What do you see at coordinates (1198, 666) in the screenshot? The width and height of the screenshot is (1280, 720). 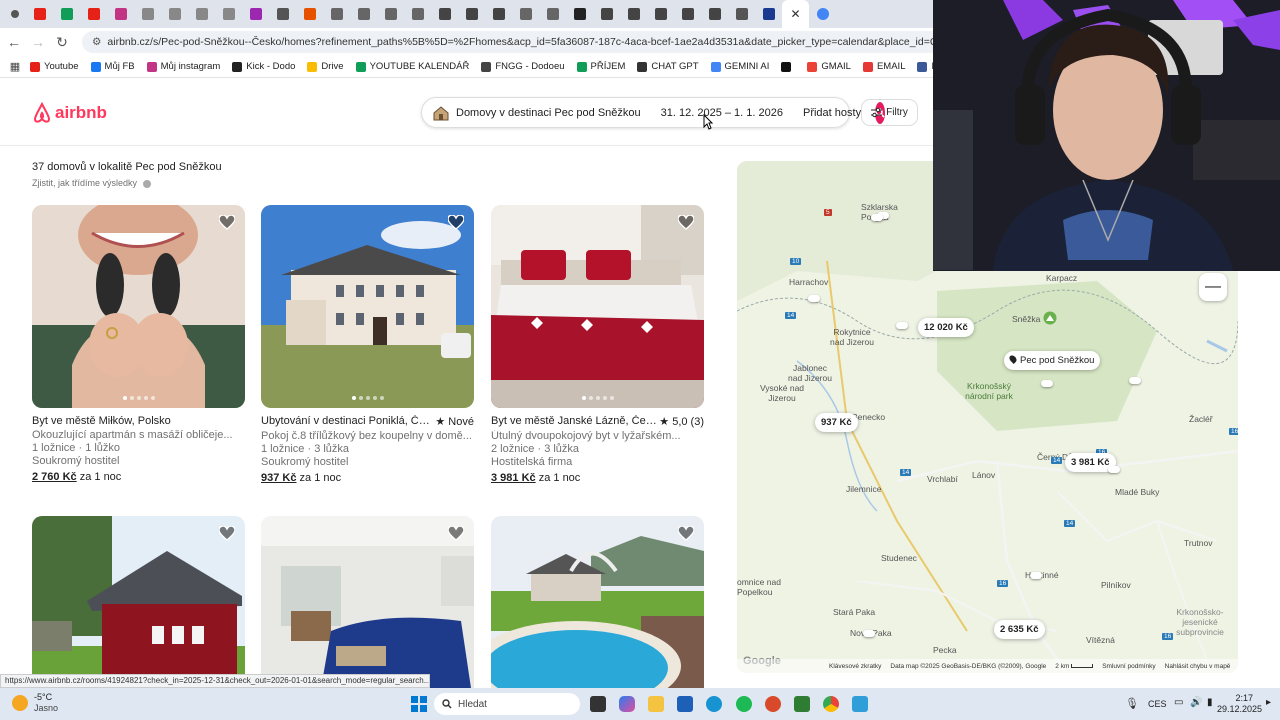 I see `map-report-link: Nahlásit chybu v mapě` at bounding box center [1198, 666].